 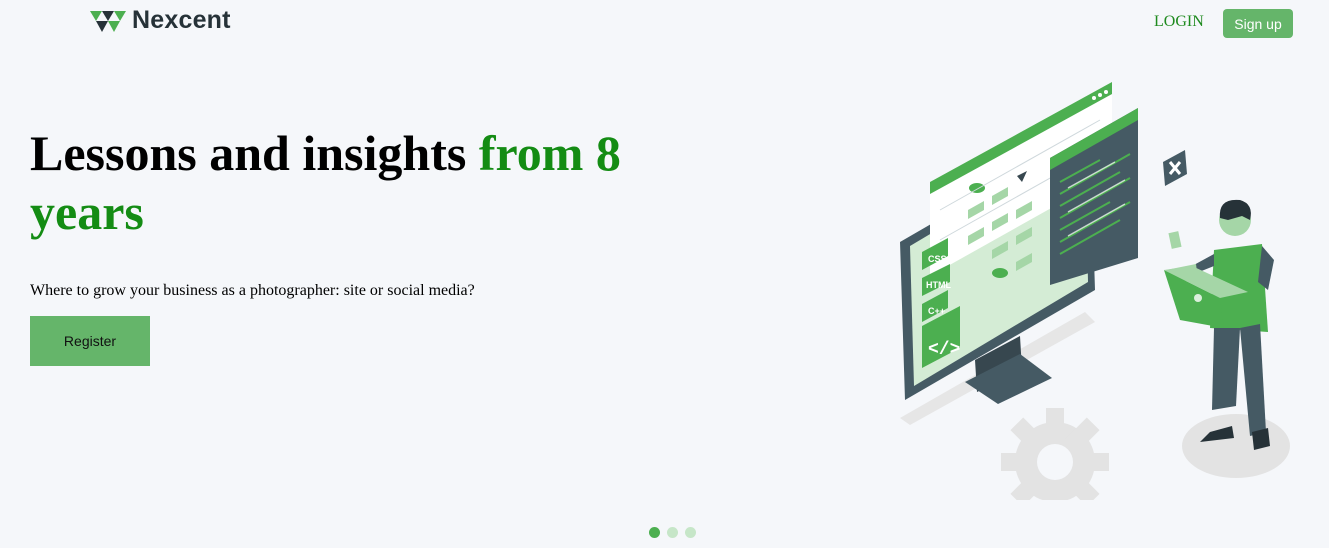 I want to click on close-icon, so click(x=1175, y=168).